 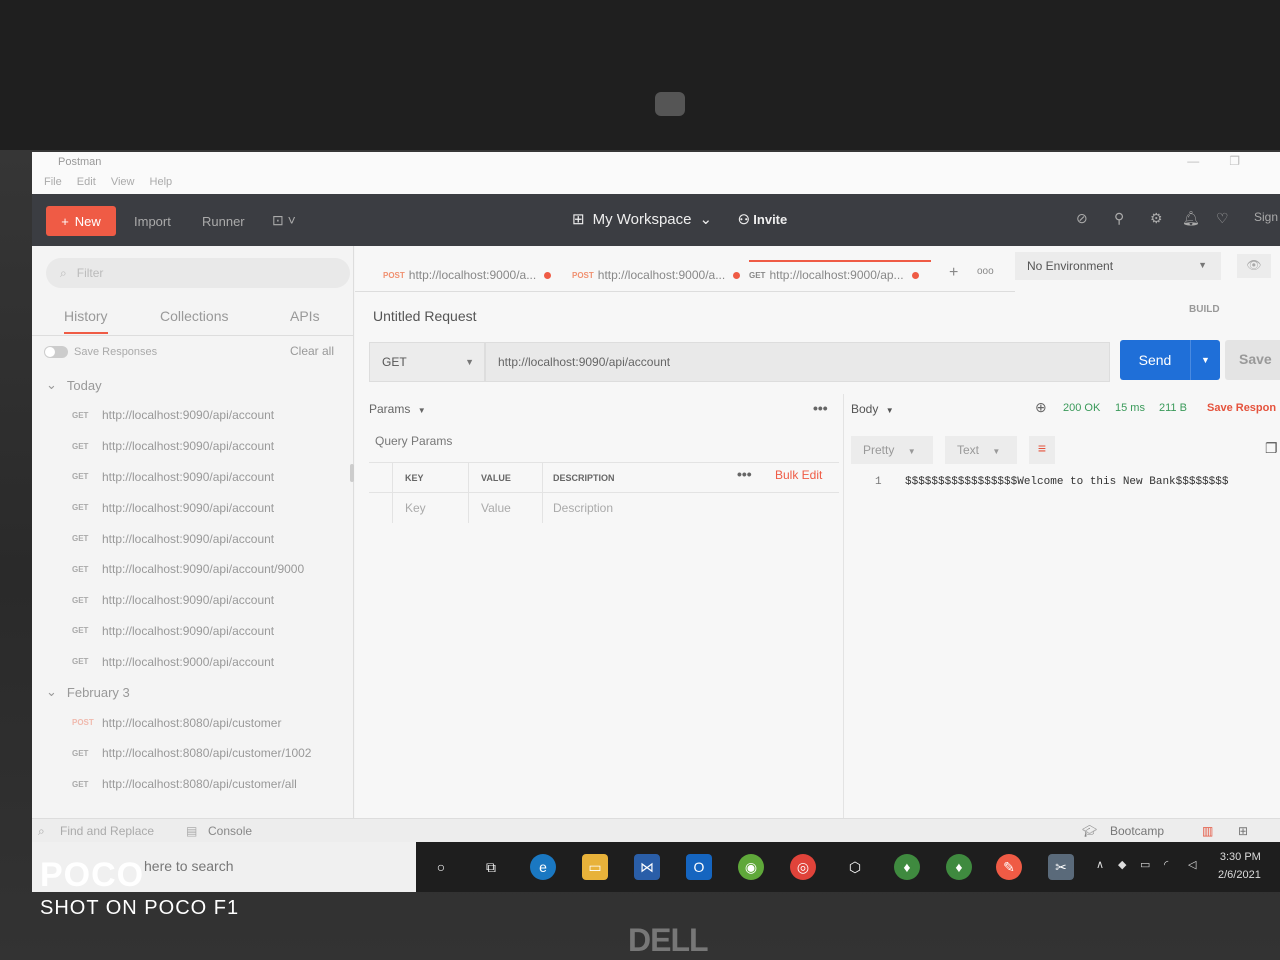 What do you see at coordinates (1243, 831) in the screenshot?
I see `layout-icon: ⊞` at bounding box center [1243, 831].